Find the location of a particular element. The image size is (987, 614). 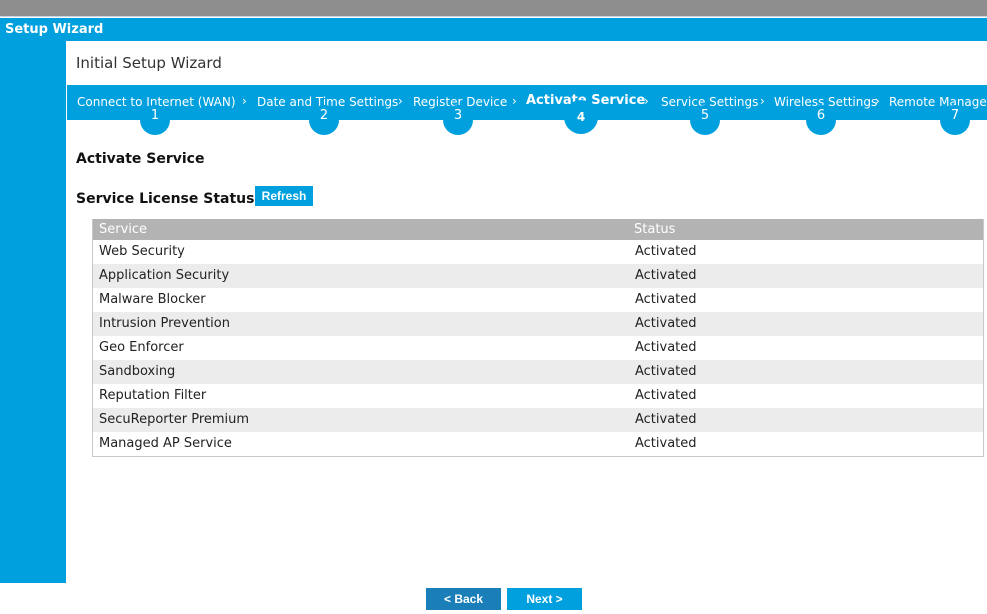

service-name: Reputation Filter is located at coordinates (153, 395).